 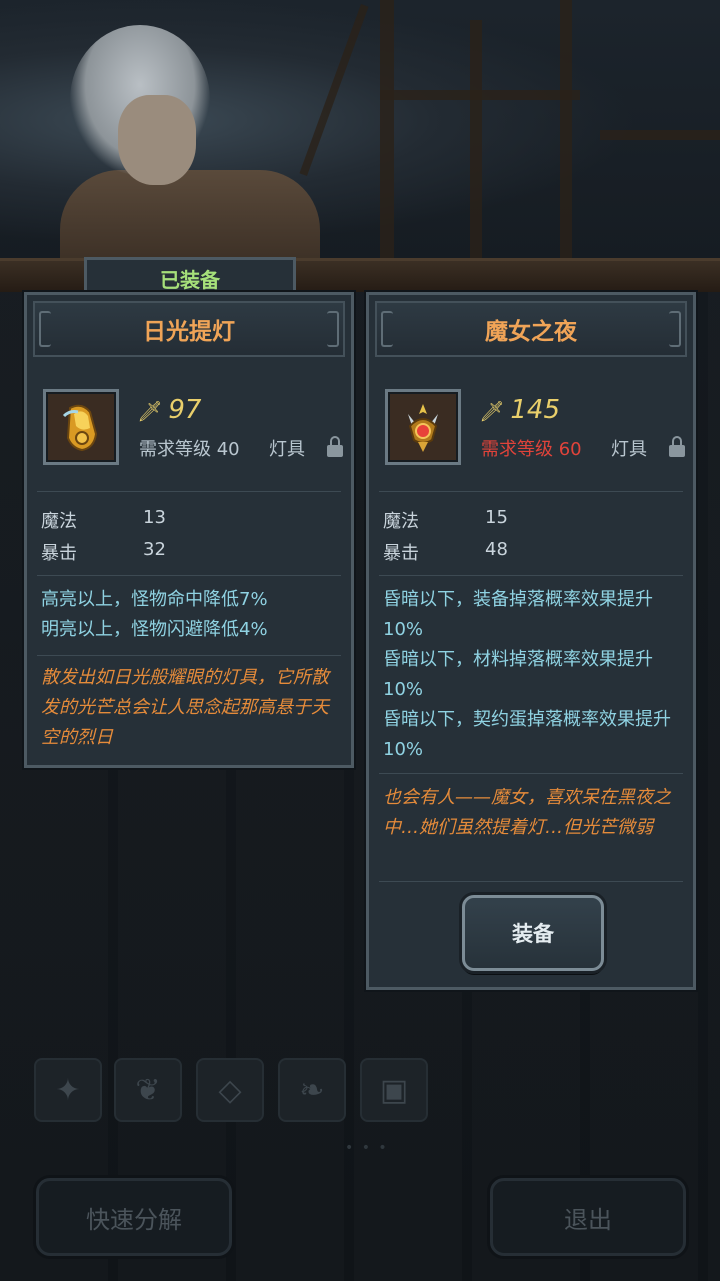 What do you see at coordinates (588, 1217) in the screenshot?
I see `exit-button: 退出` at bounding box center [588, 1217].